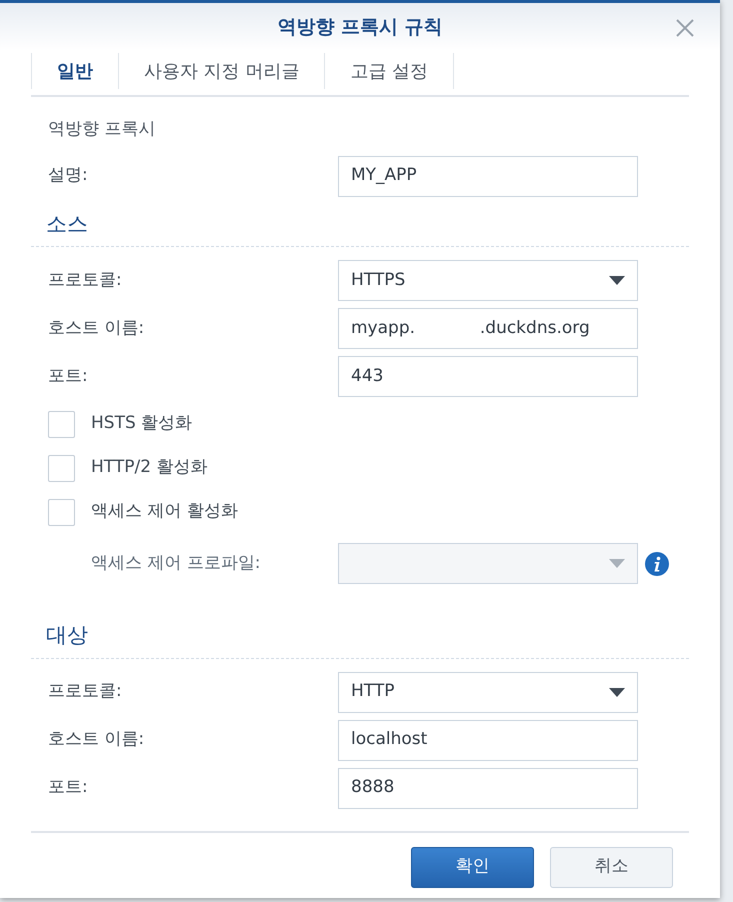 Image resolution: width=733 pixels, height=902 pixels. What do you see at coordinates (488, 280) in the screenshot?
I see `dropdown: HTTPS` at bounding box center [488, 280].